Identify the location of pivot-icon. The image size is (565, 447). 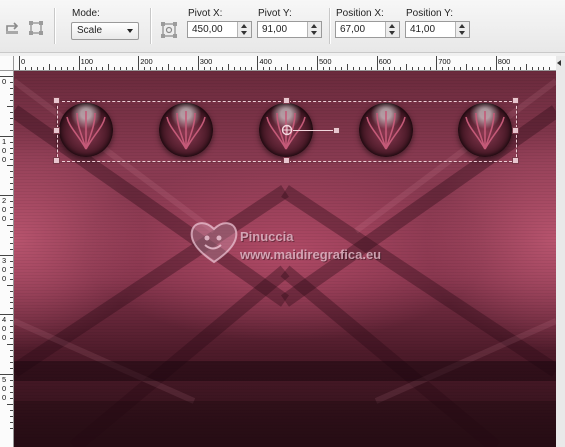
(169, 30).